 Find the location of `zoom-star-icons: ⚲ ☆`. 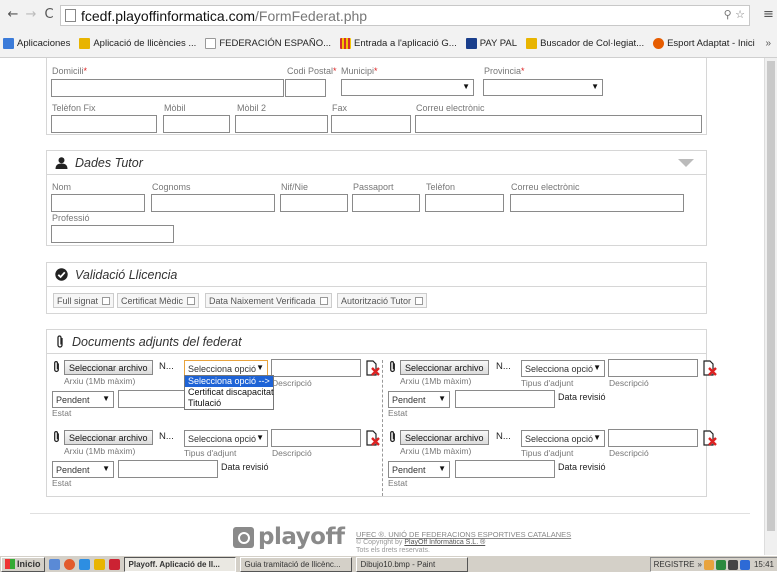

zoom-star-icons: ⚲ ☆ is located at coordinates (734, 14).